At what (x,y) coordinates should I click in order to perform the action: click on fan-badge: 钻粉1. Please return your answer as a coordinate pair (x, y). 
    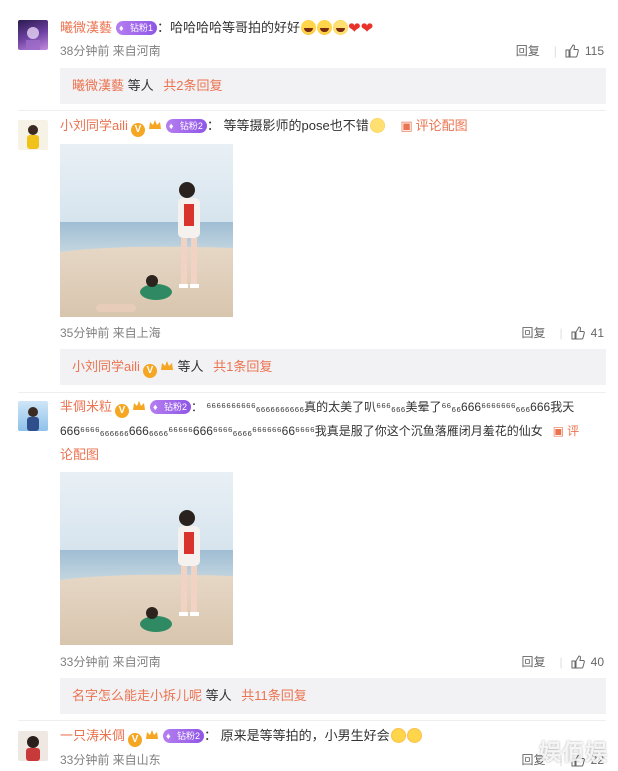
    Looking at the image, I should click on (137, 28).